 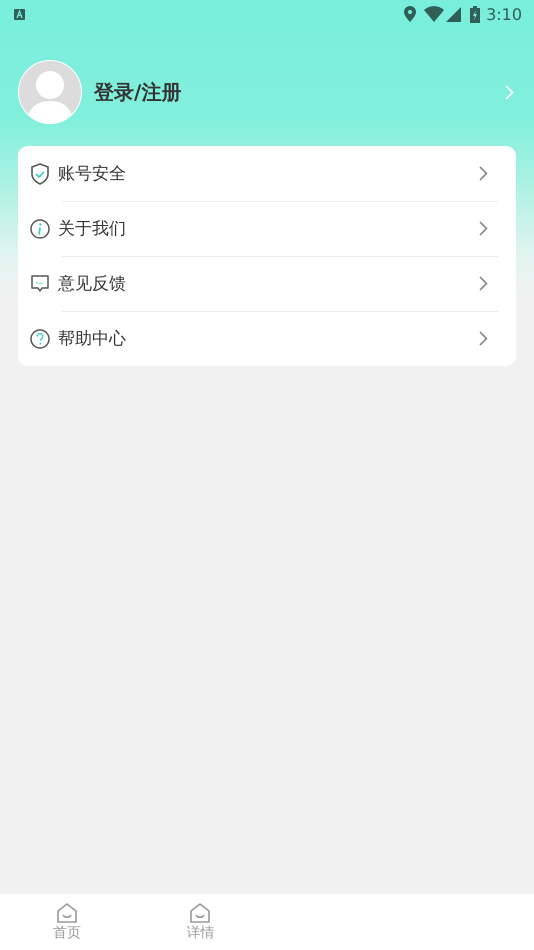 I want to click on menu-item: 账号安全, so click(x=268, y=173).